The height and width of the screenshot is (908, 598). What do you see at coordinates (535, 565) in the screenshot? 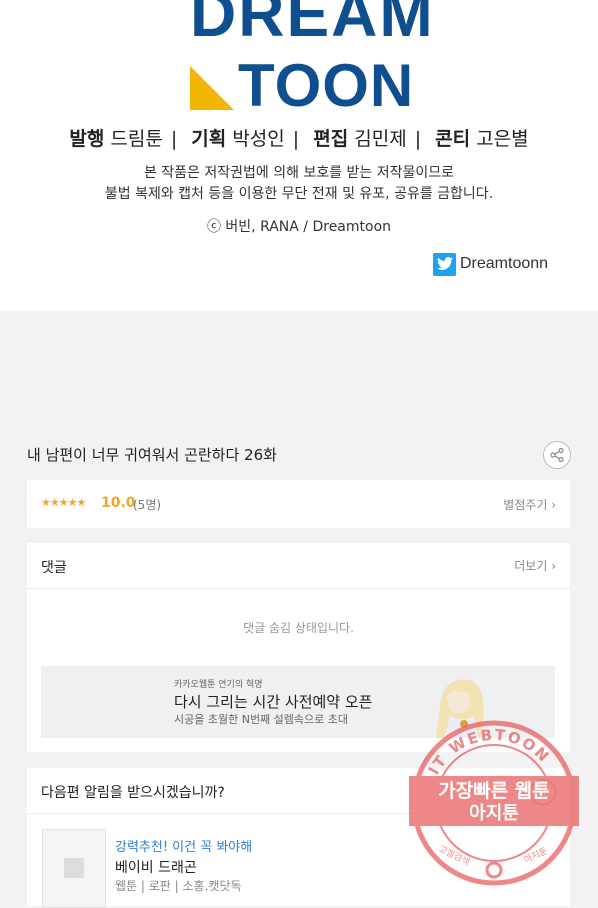
I see `comments-more-link: 더보기 ›` at bounding box center [535, 565].